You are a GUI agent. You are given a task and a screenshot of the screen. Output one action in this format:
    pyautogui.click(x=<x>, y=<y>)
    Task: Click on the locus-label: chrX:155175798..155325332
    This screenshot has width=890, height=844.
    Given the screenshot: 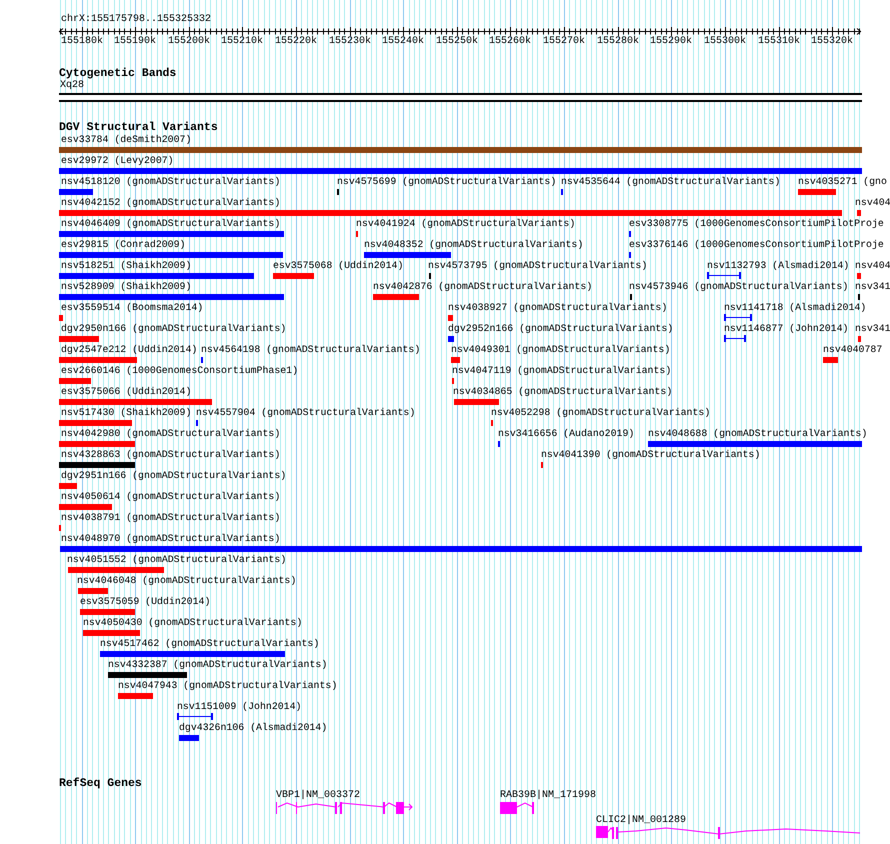 What is the action you would take?
    pyautogui.click(x=136, y=20)
    